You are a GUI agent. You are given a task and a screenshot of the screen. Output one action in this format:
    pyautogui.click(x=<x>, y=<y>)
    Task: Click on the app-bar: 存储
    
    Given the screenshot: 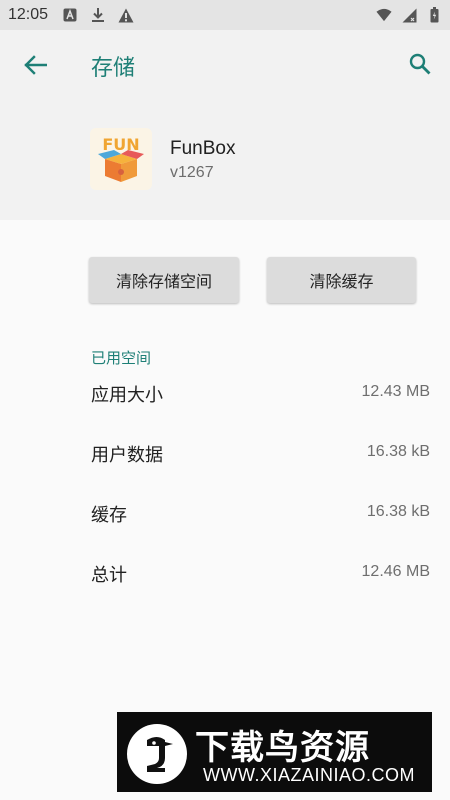 What is the action you would take?
    pyautogui.click(x=225, y=66)
    